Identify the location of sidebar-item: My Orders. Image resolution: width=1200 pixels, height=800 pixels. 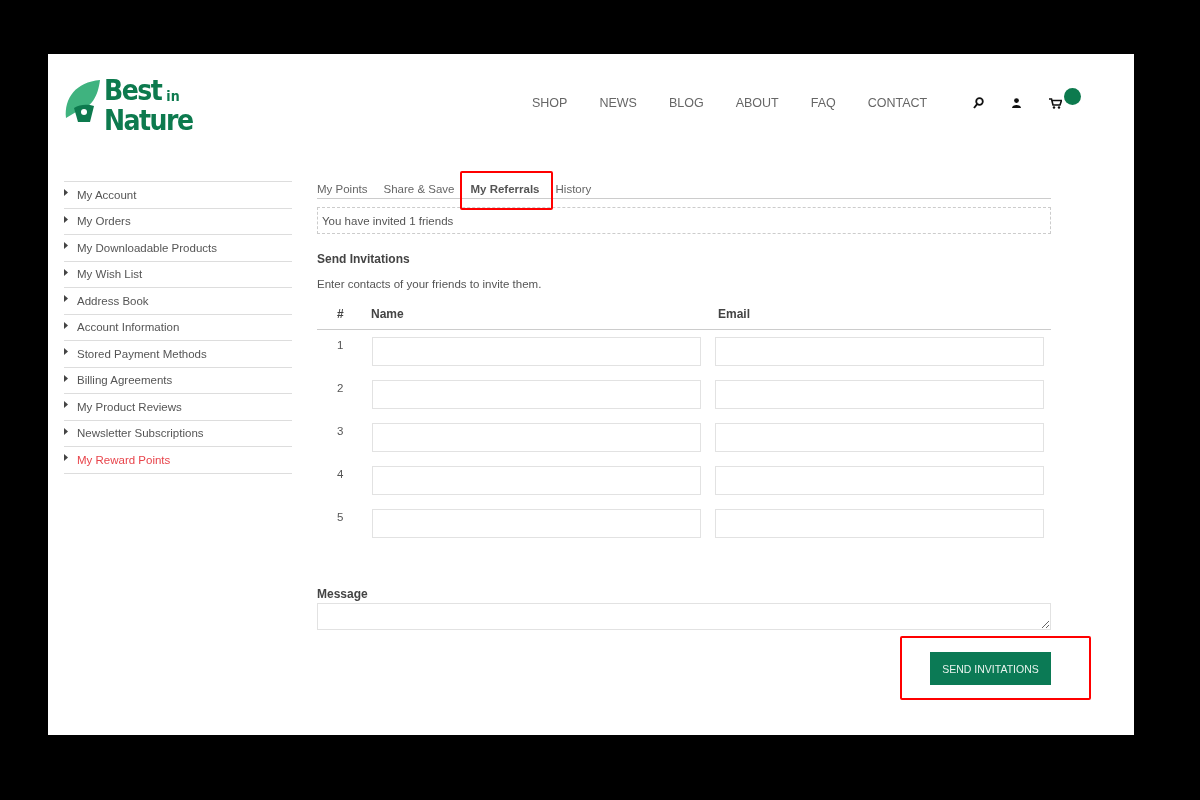
(178, 221).